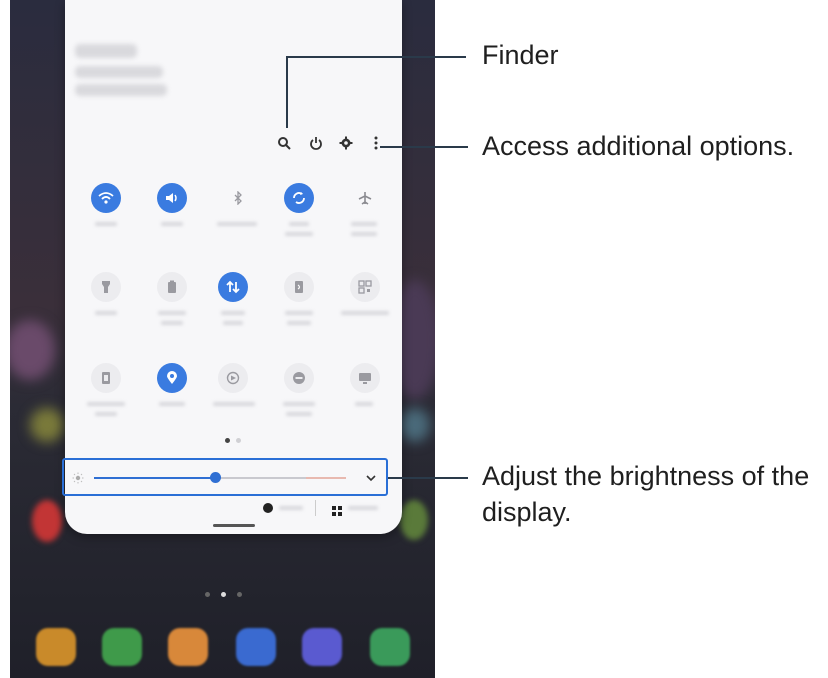 The image size is (828, 678). I want to click on sun-icon, so click(78, 477).